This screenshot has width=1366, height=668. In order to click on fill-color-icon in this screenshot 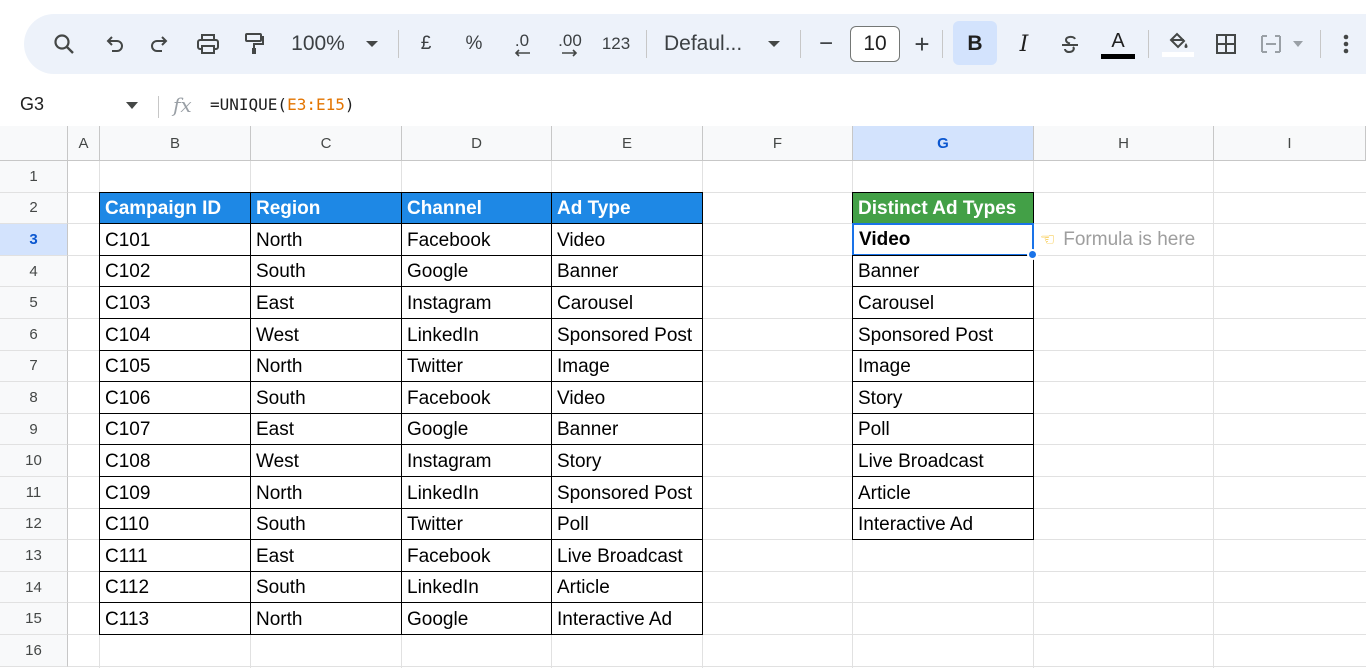, I will do `click(1178, 44)`.